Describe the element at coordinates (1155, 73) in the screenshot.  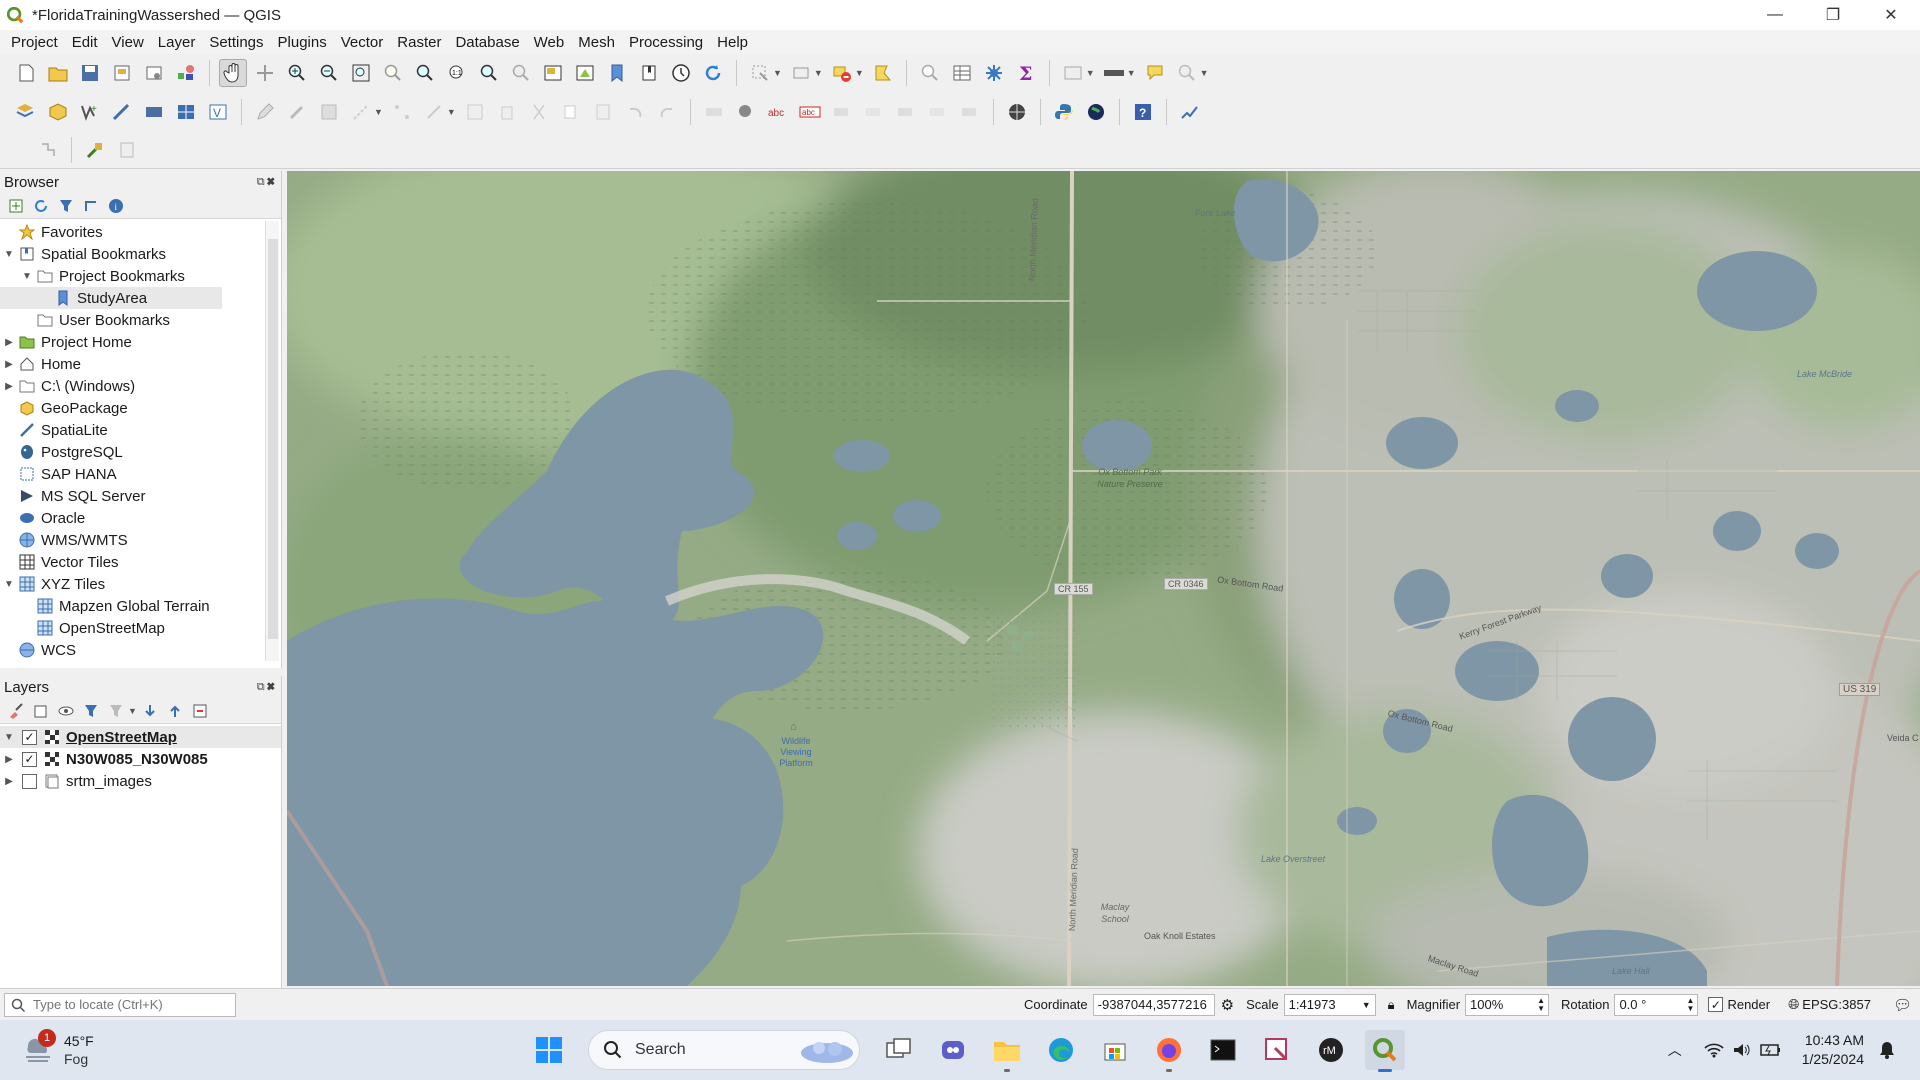
I see `annotation-icon` at that location.